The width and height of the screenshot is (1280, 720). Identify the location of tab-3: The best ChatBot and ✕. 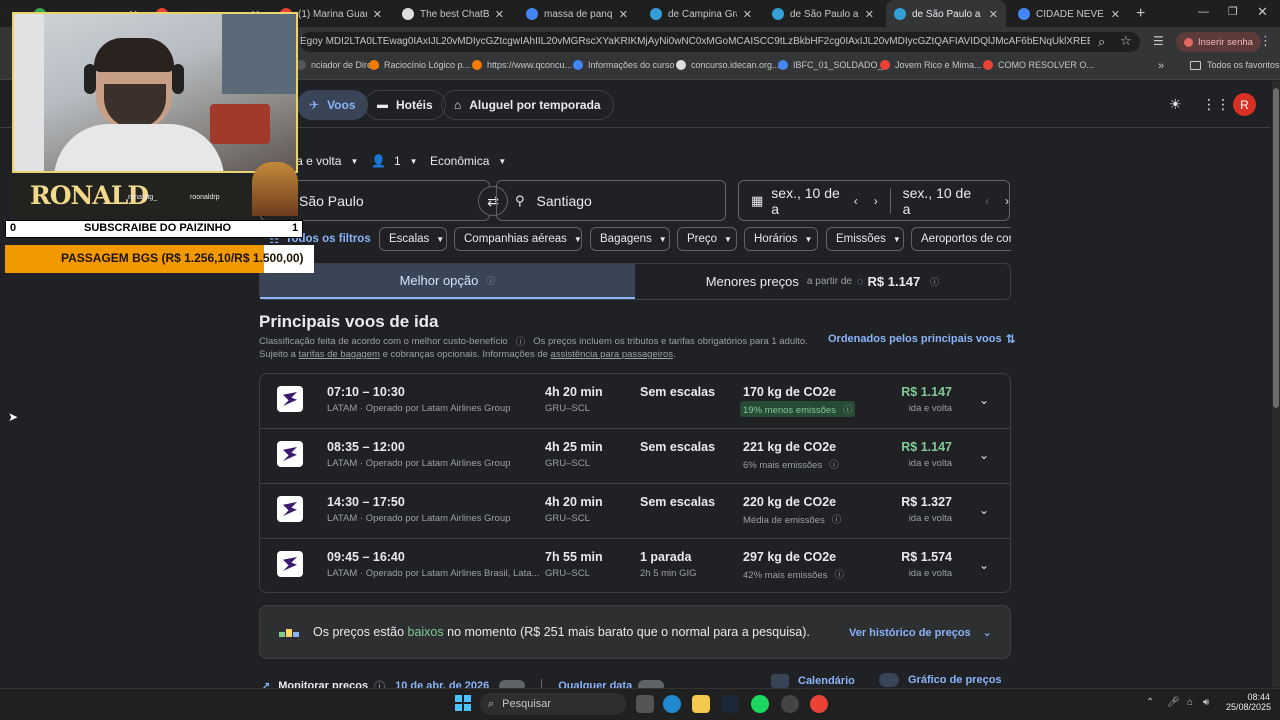
(453, 14).